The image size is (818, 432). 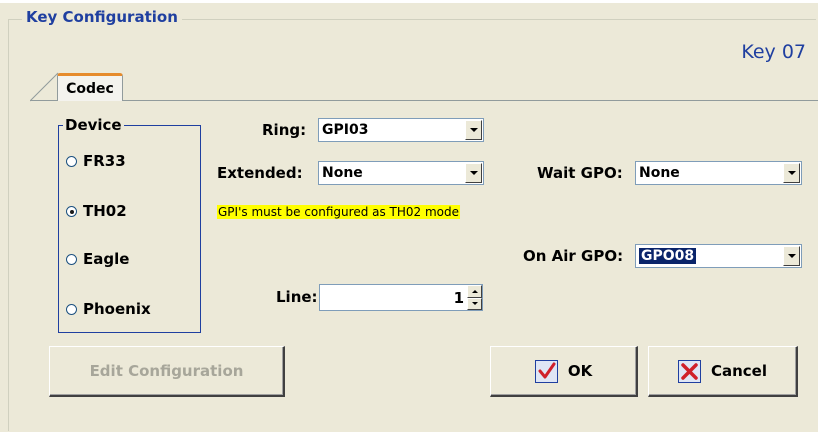 I want to click on radio-th02: TH02, so click(x=96, y=211).